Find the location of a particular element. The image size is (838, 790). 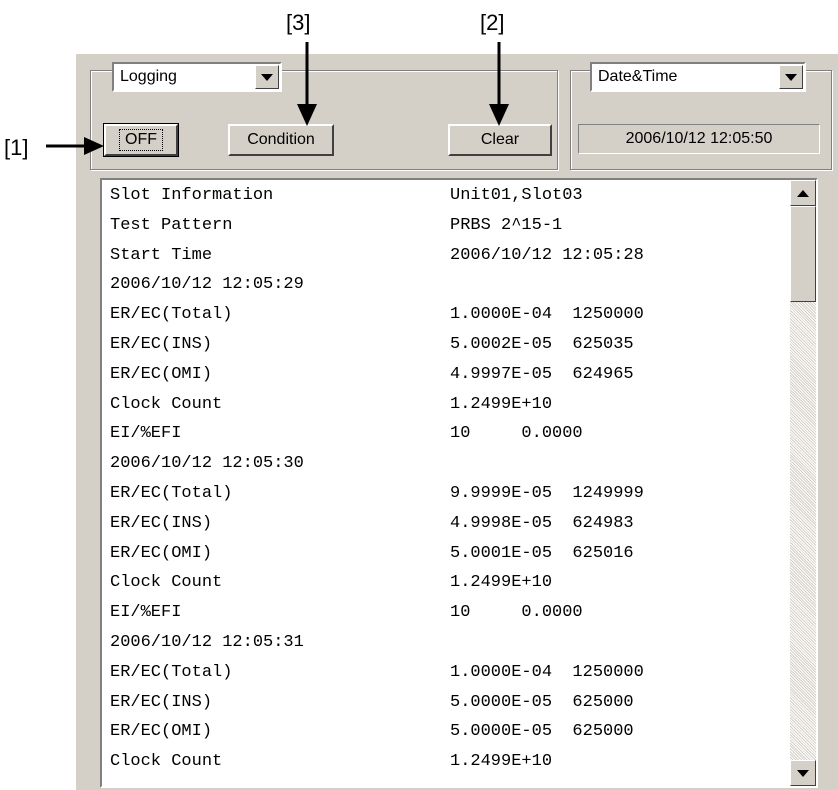

time-format-select-dropdown-button is located at coordinates (791, 77).